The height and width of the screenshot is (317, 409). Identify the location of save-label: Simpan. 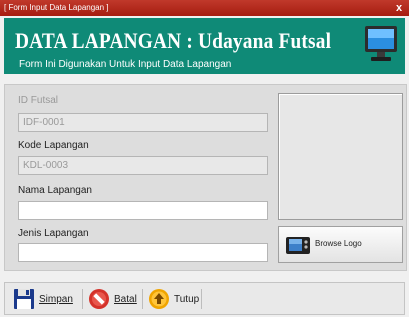
(56, 299).